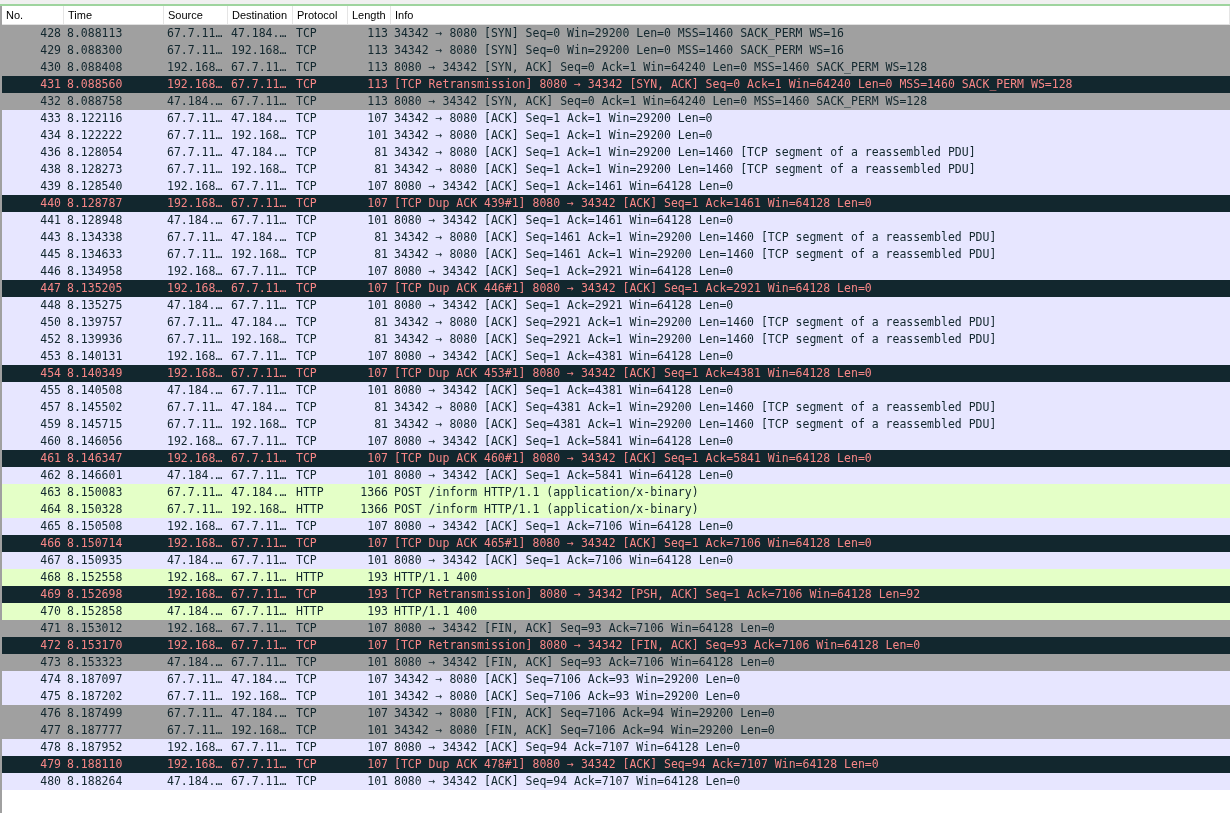 The width and height of the screenshot is (1230, 813). What do you see at coordinates (616, 424) in the screenshot?
I see `packet-row: 459 8.145715 67.7.11… 192.168… TCP 81 34342 → 8080 [ACK] Seq=4381 Ack=1 Win=29200 Len=1460 [TCP segment of a reassembled PDU]` at bounding box center [616, 424].